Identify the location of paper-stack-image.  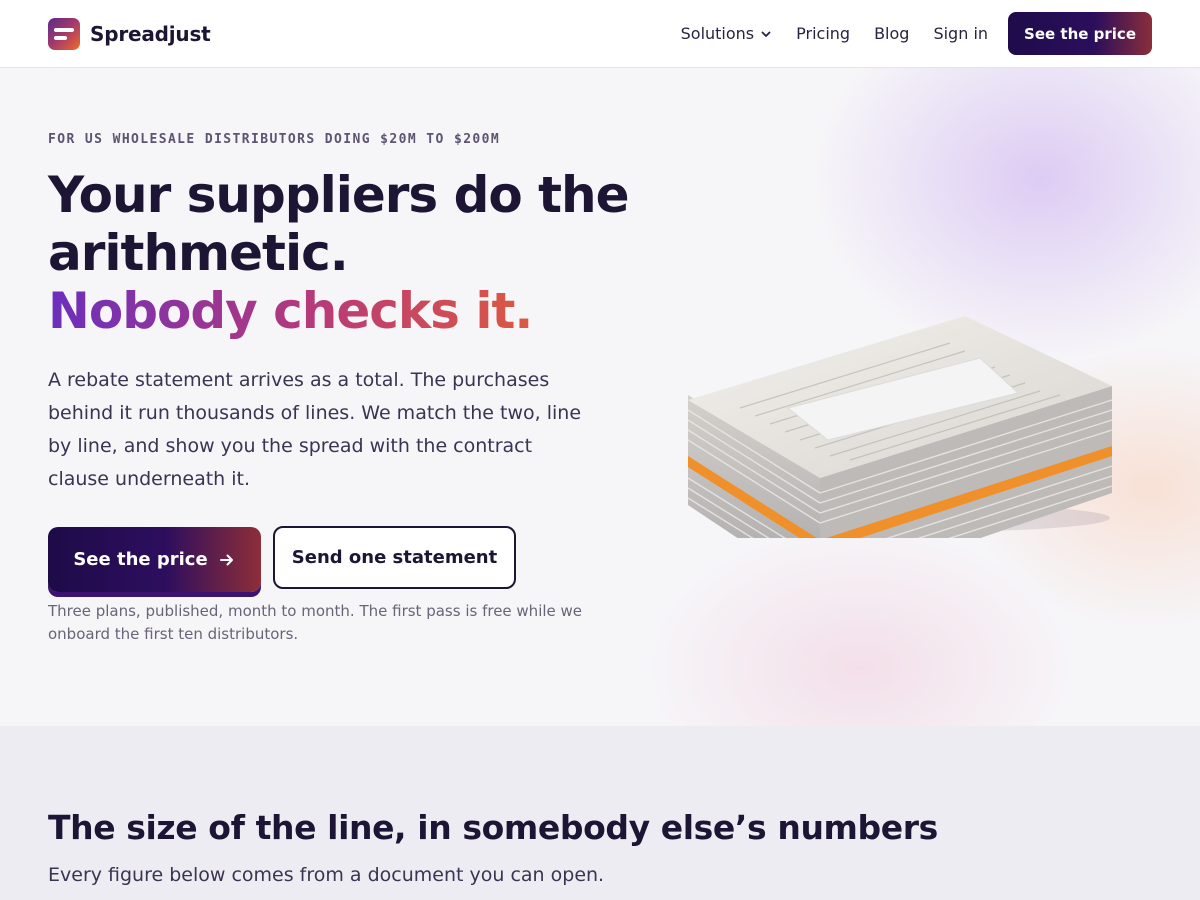
(900, 427).